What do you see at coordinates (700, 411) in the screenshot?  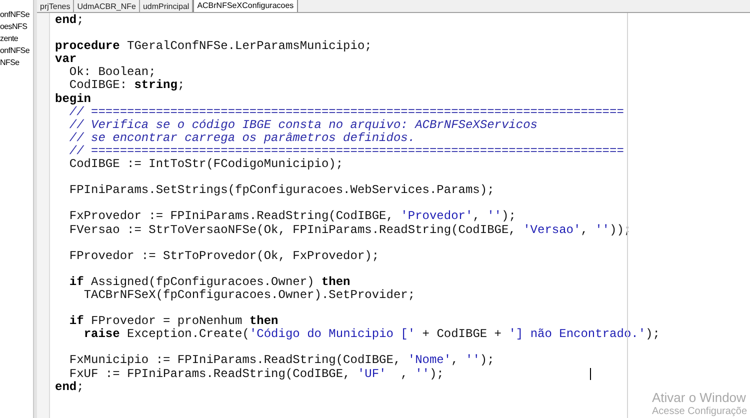 I see `activation-subtitle: Acesse Configuraçõe` at bounding box center [700, 411].